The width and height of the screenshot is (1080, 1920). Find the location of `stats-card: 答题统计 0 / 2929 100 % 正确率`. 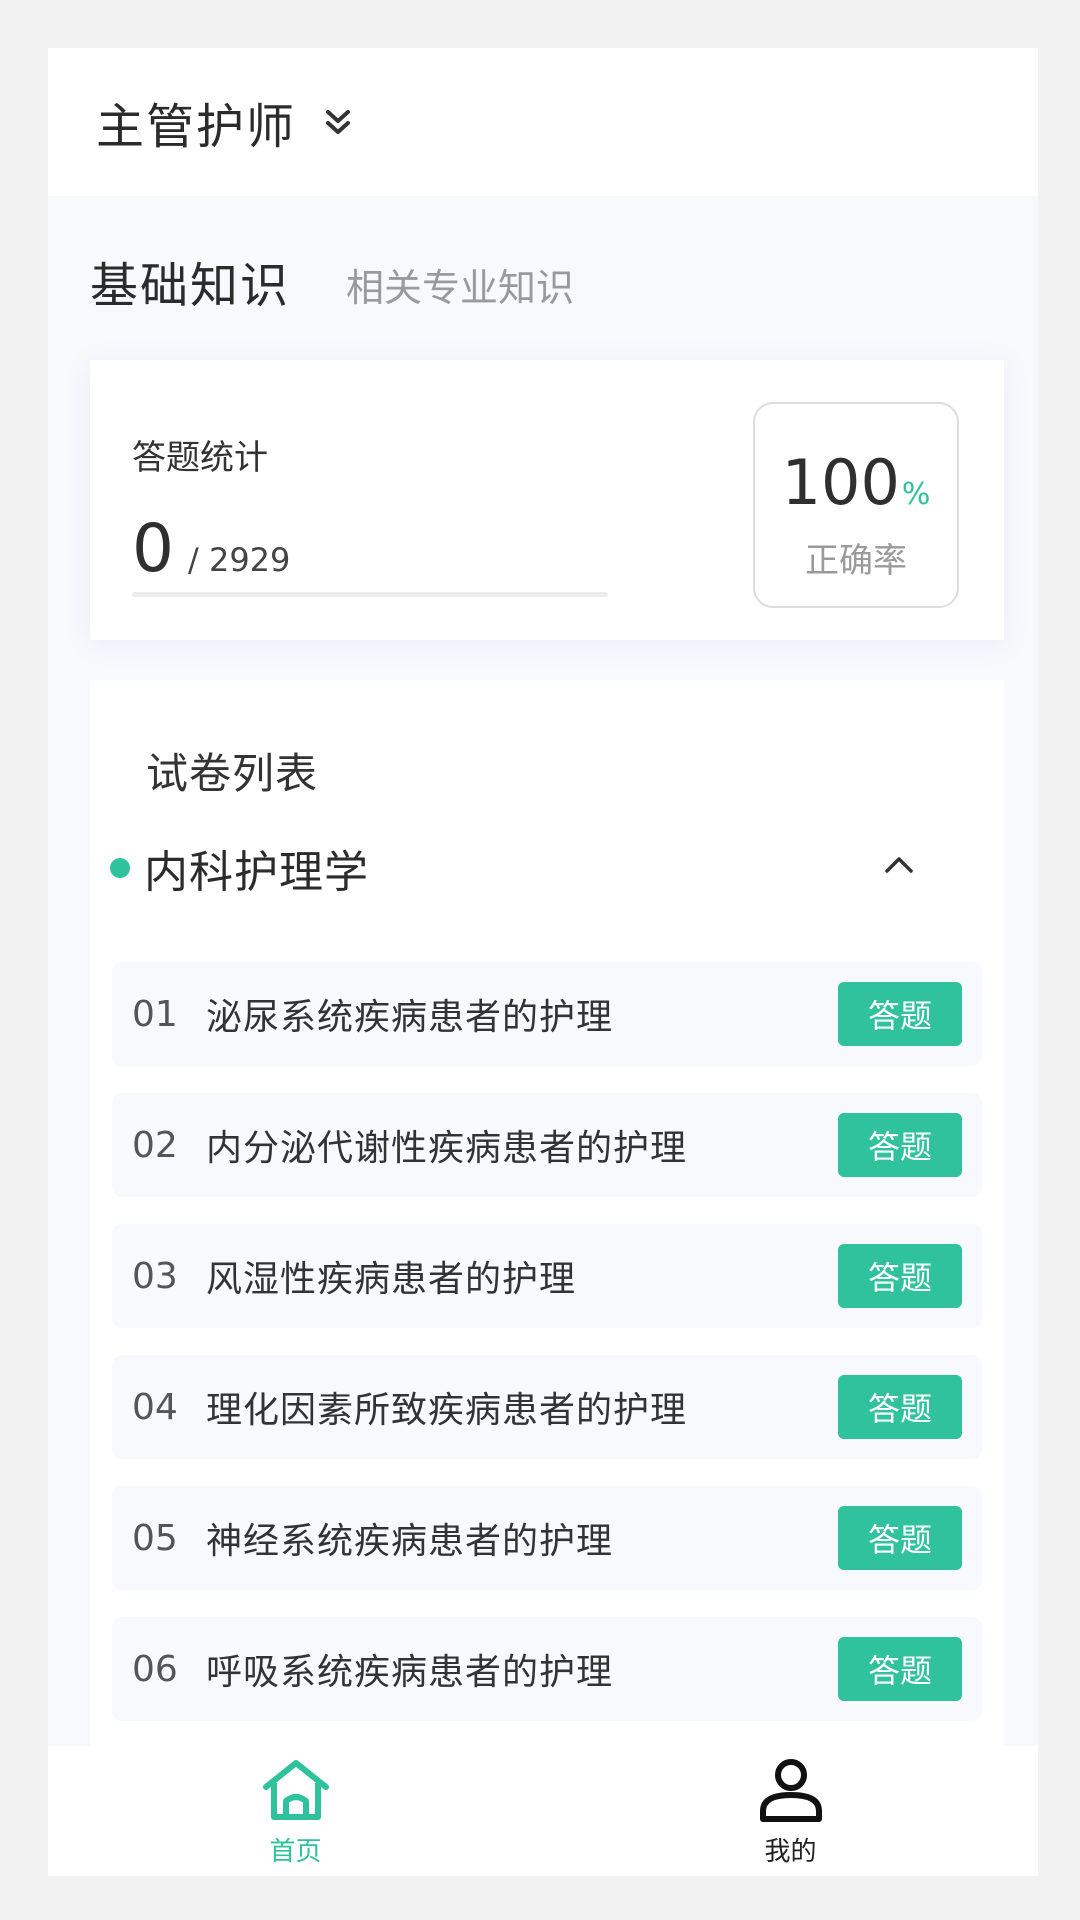

stats-card: 答题统计 0 / 2929 100 % 正确率 is located at coordinates (547, 500).